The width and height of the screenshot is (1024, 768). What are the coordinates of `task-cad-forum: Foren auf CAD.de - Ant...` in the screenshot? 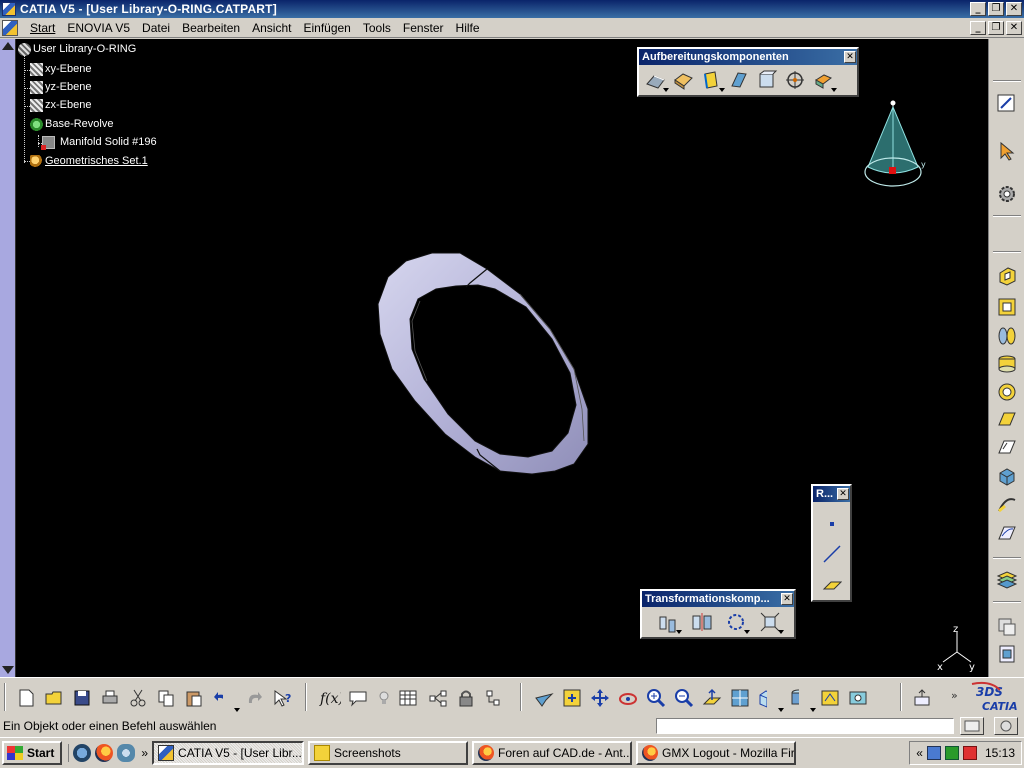 It's located at (552, 753).